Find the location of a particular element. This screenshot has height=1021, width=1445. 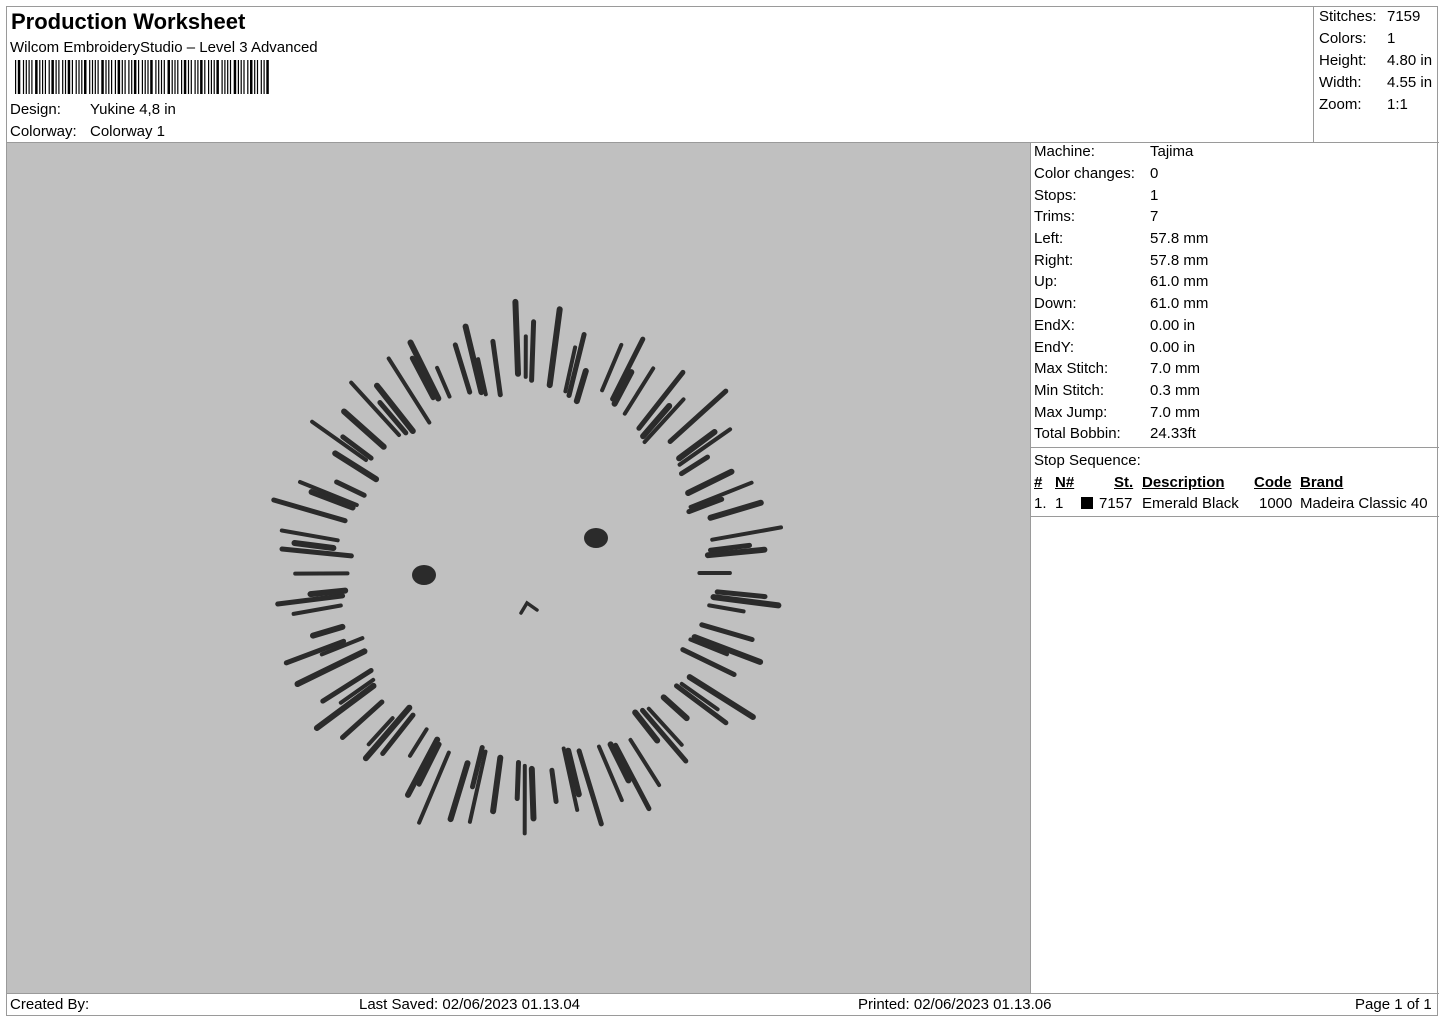

spec-min-stitch: Min Stitch: 0.3 mm is located at coordinates (1117, 390).